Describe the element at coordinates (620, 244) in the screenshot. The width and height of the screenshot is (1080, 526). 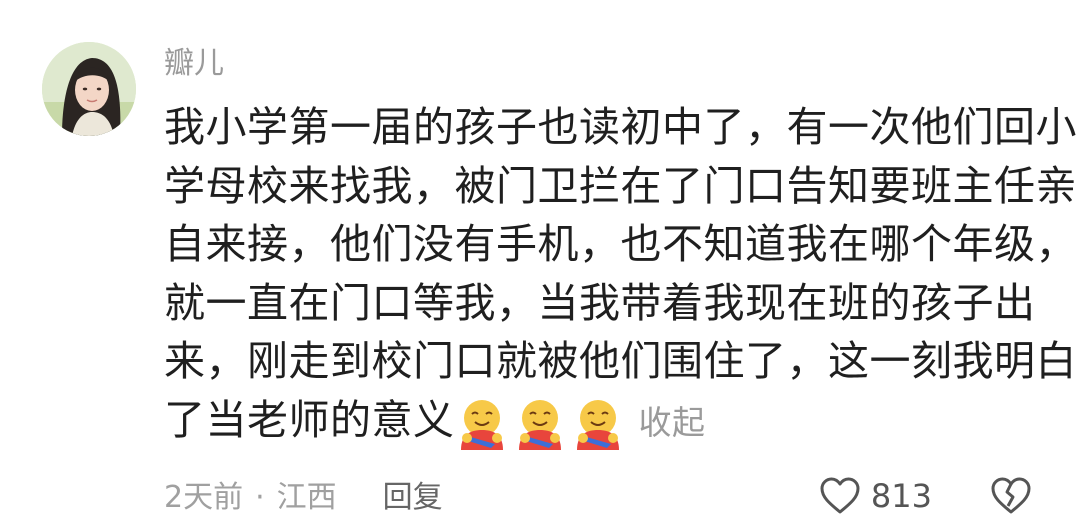
I see `comment-line: 自来接，他们没有手机，也不知道我在哪个年级，` at that location.